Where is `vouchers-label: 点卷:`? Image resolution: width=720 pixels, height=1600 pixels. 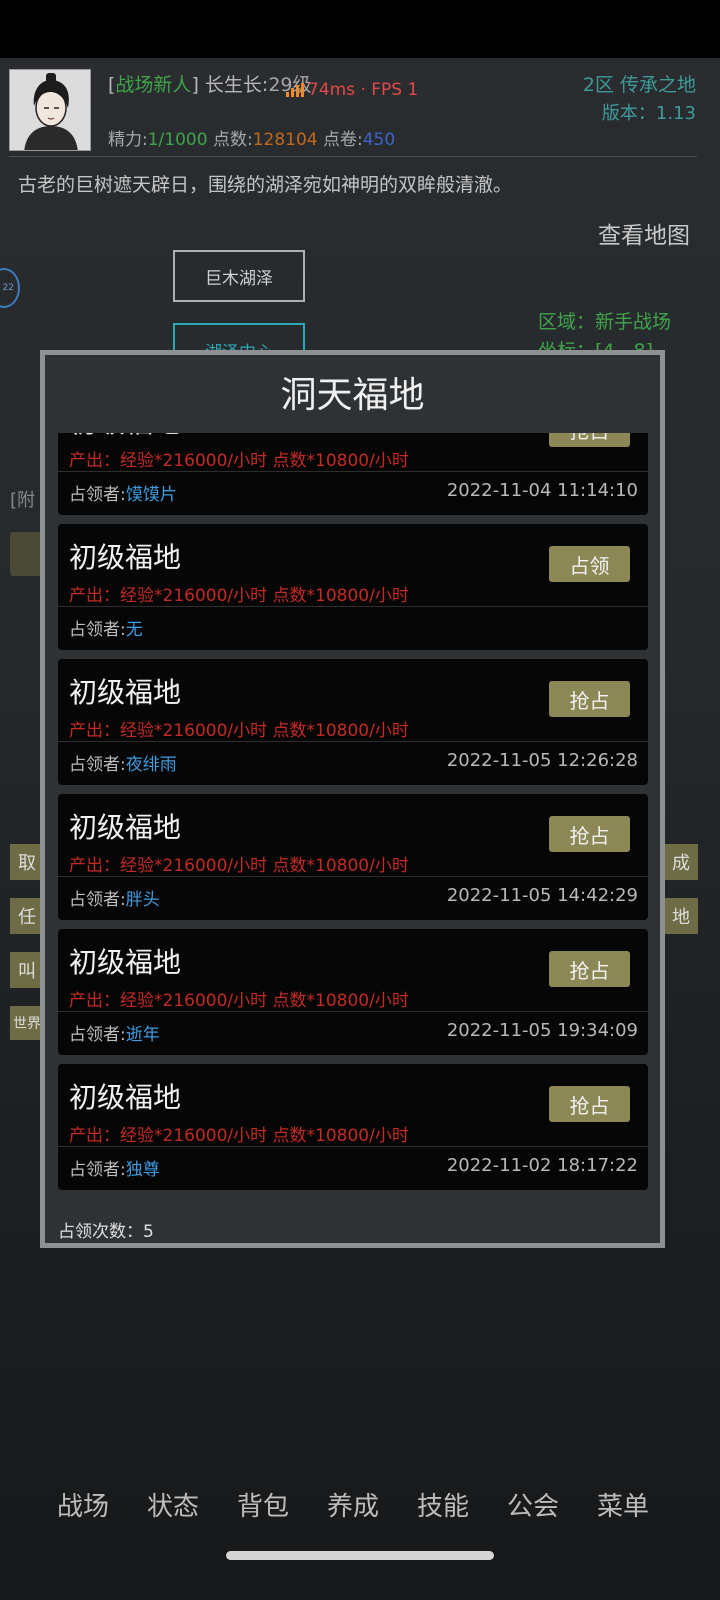
vouchers-label: 点卷: is located at coordinates (343, 140).